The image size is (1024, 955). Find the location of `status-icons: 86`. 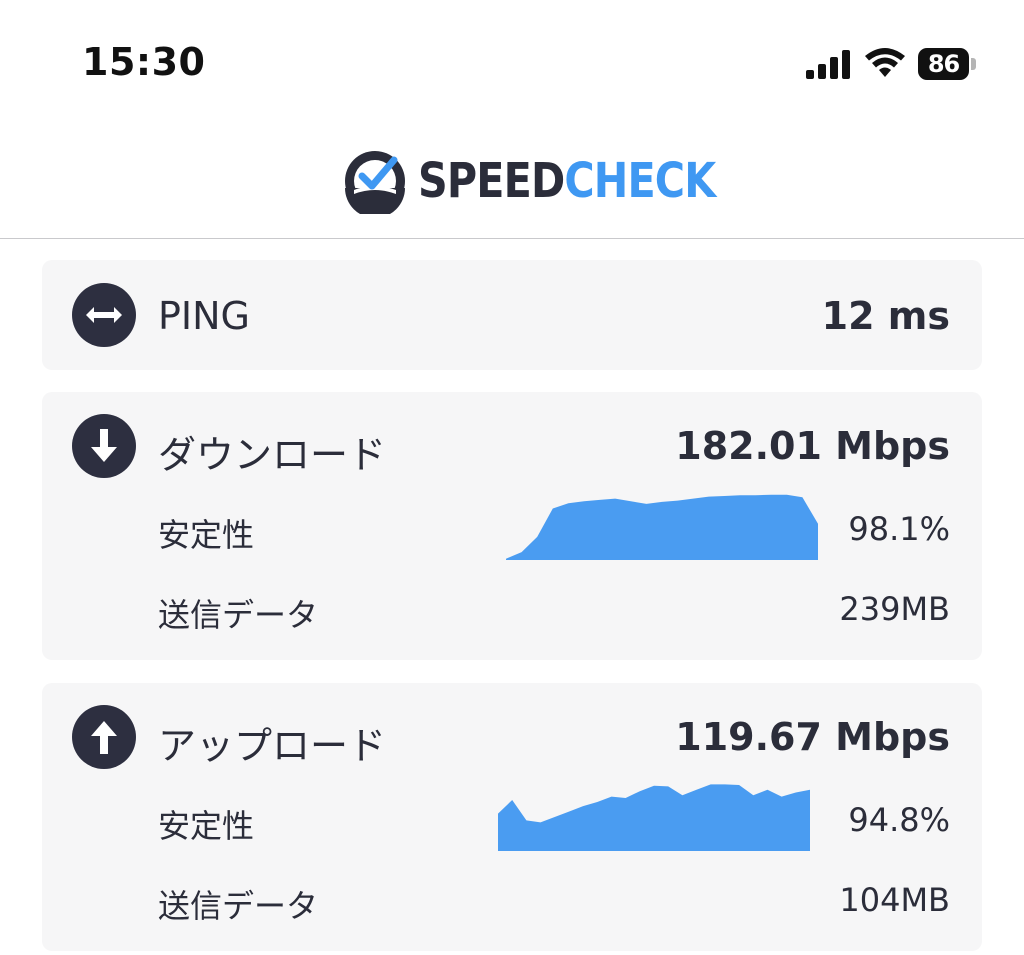

status-icons: 86 is located at coordinates (891, 64).